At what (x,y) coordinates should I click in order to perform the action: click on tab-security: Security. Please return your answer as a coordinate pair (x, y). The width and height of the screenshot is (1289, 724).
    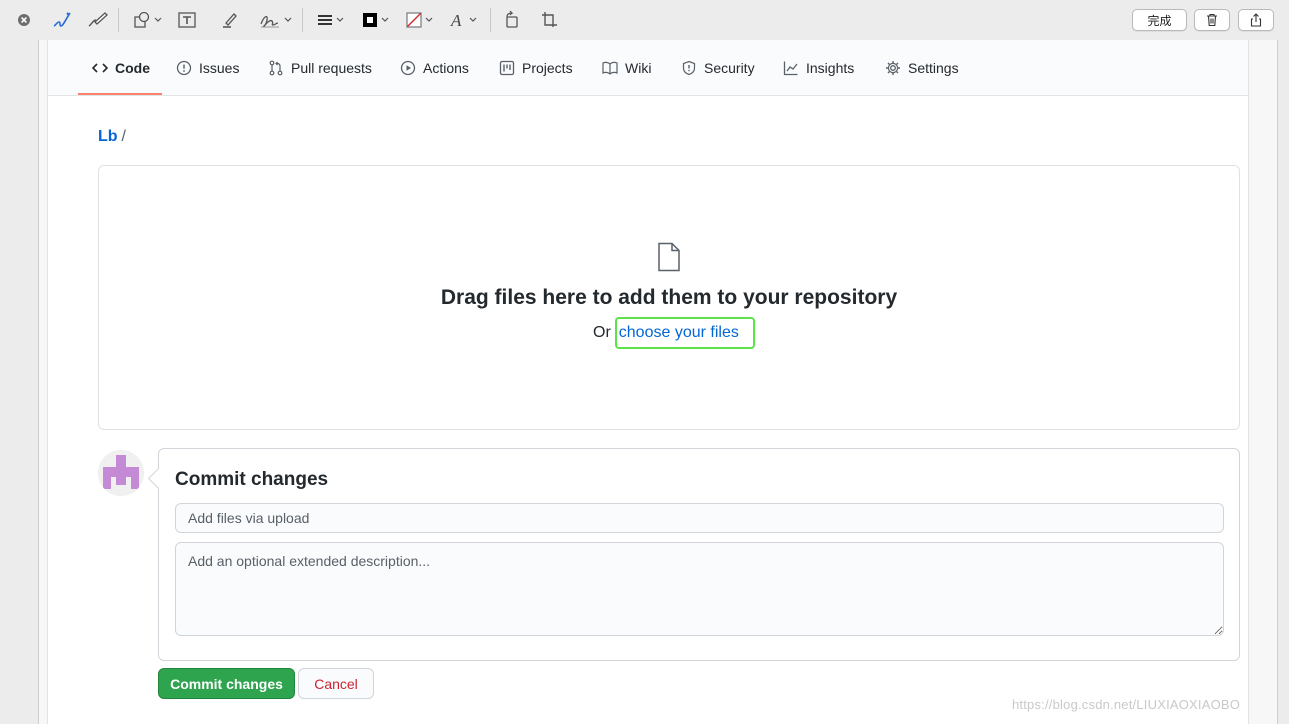
    Looking at the image, I should click on (718, 68).